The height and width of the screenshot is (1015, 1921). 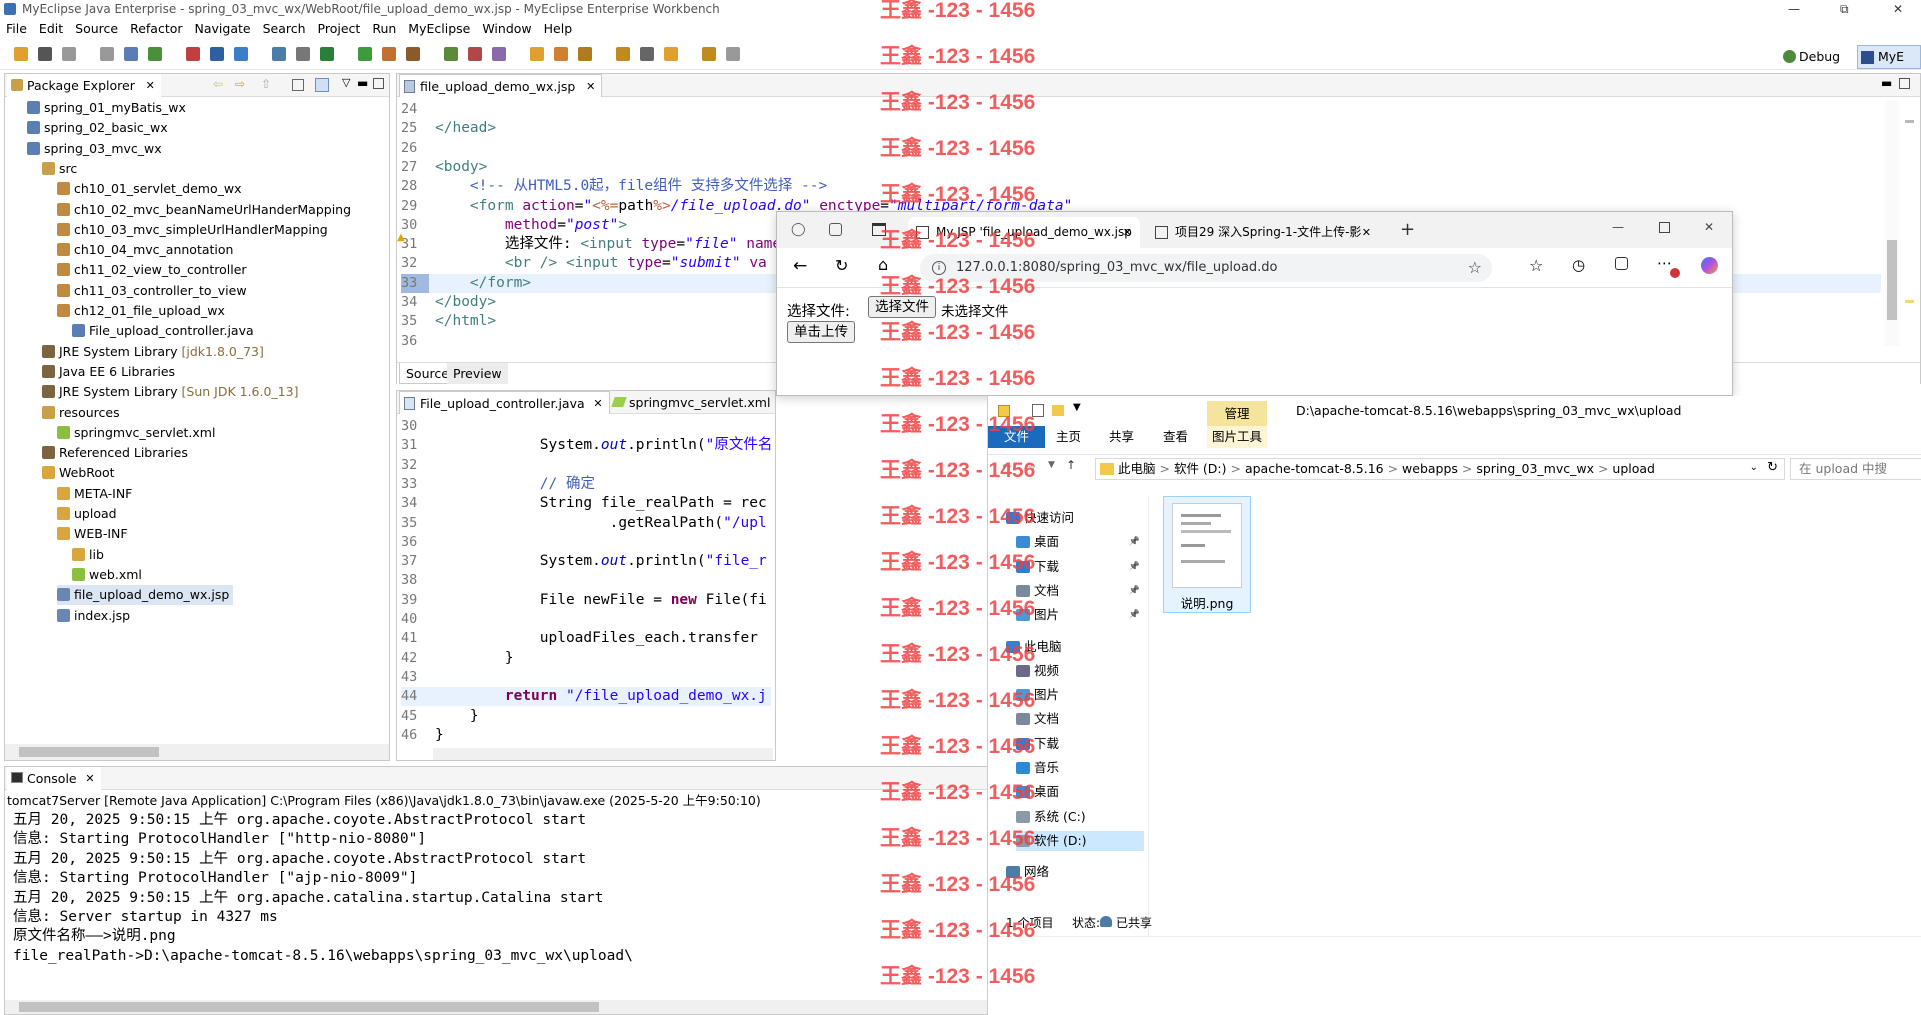 What do you see at coordinates (1080, 744) in the screenshot?
I see `nav-item-download: 下载` at bounding box center [1080, 744].